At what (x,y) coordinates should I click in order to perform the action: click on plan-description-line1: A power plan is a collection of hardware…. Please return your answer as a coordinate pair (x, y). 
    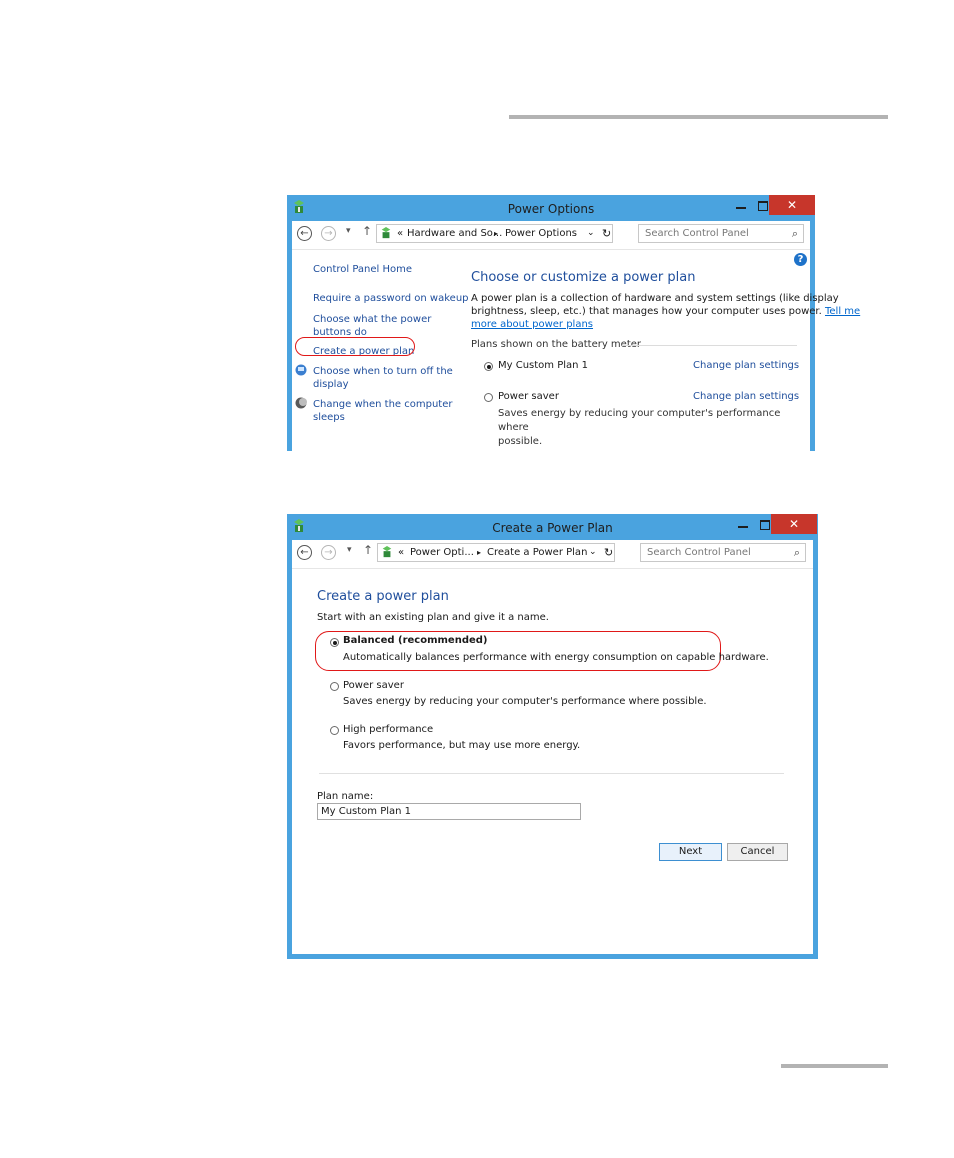
    Looking at the image, I should click on (655, 298).